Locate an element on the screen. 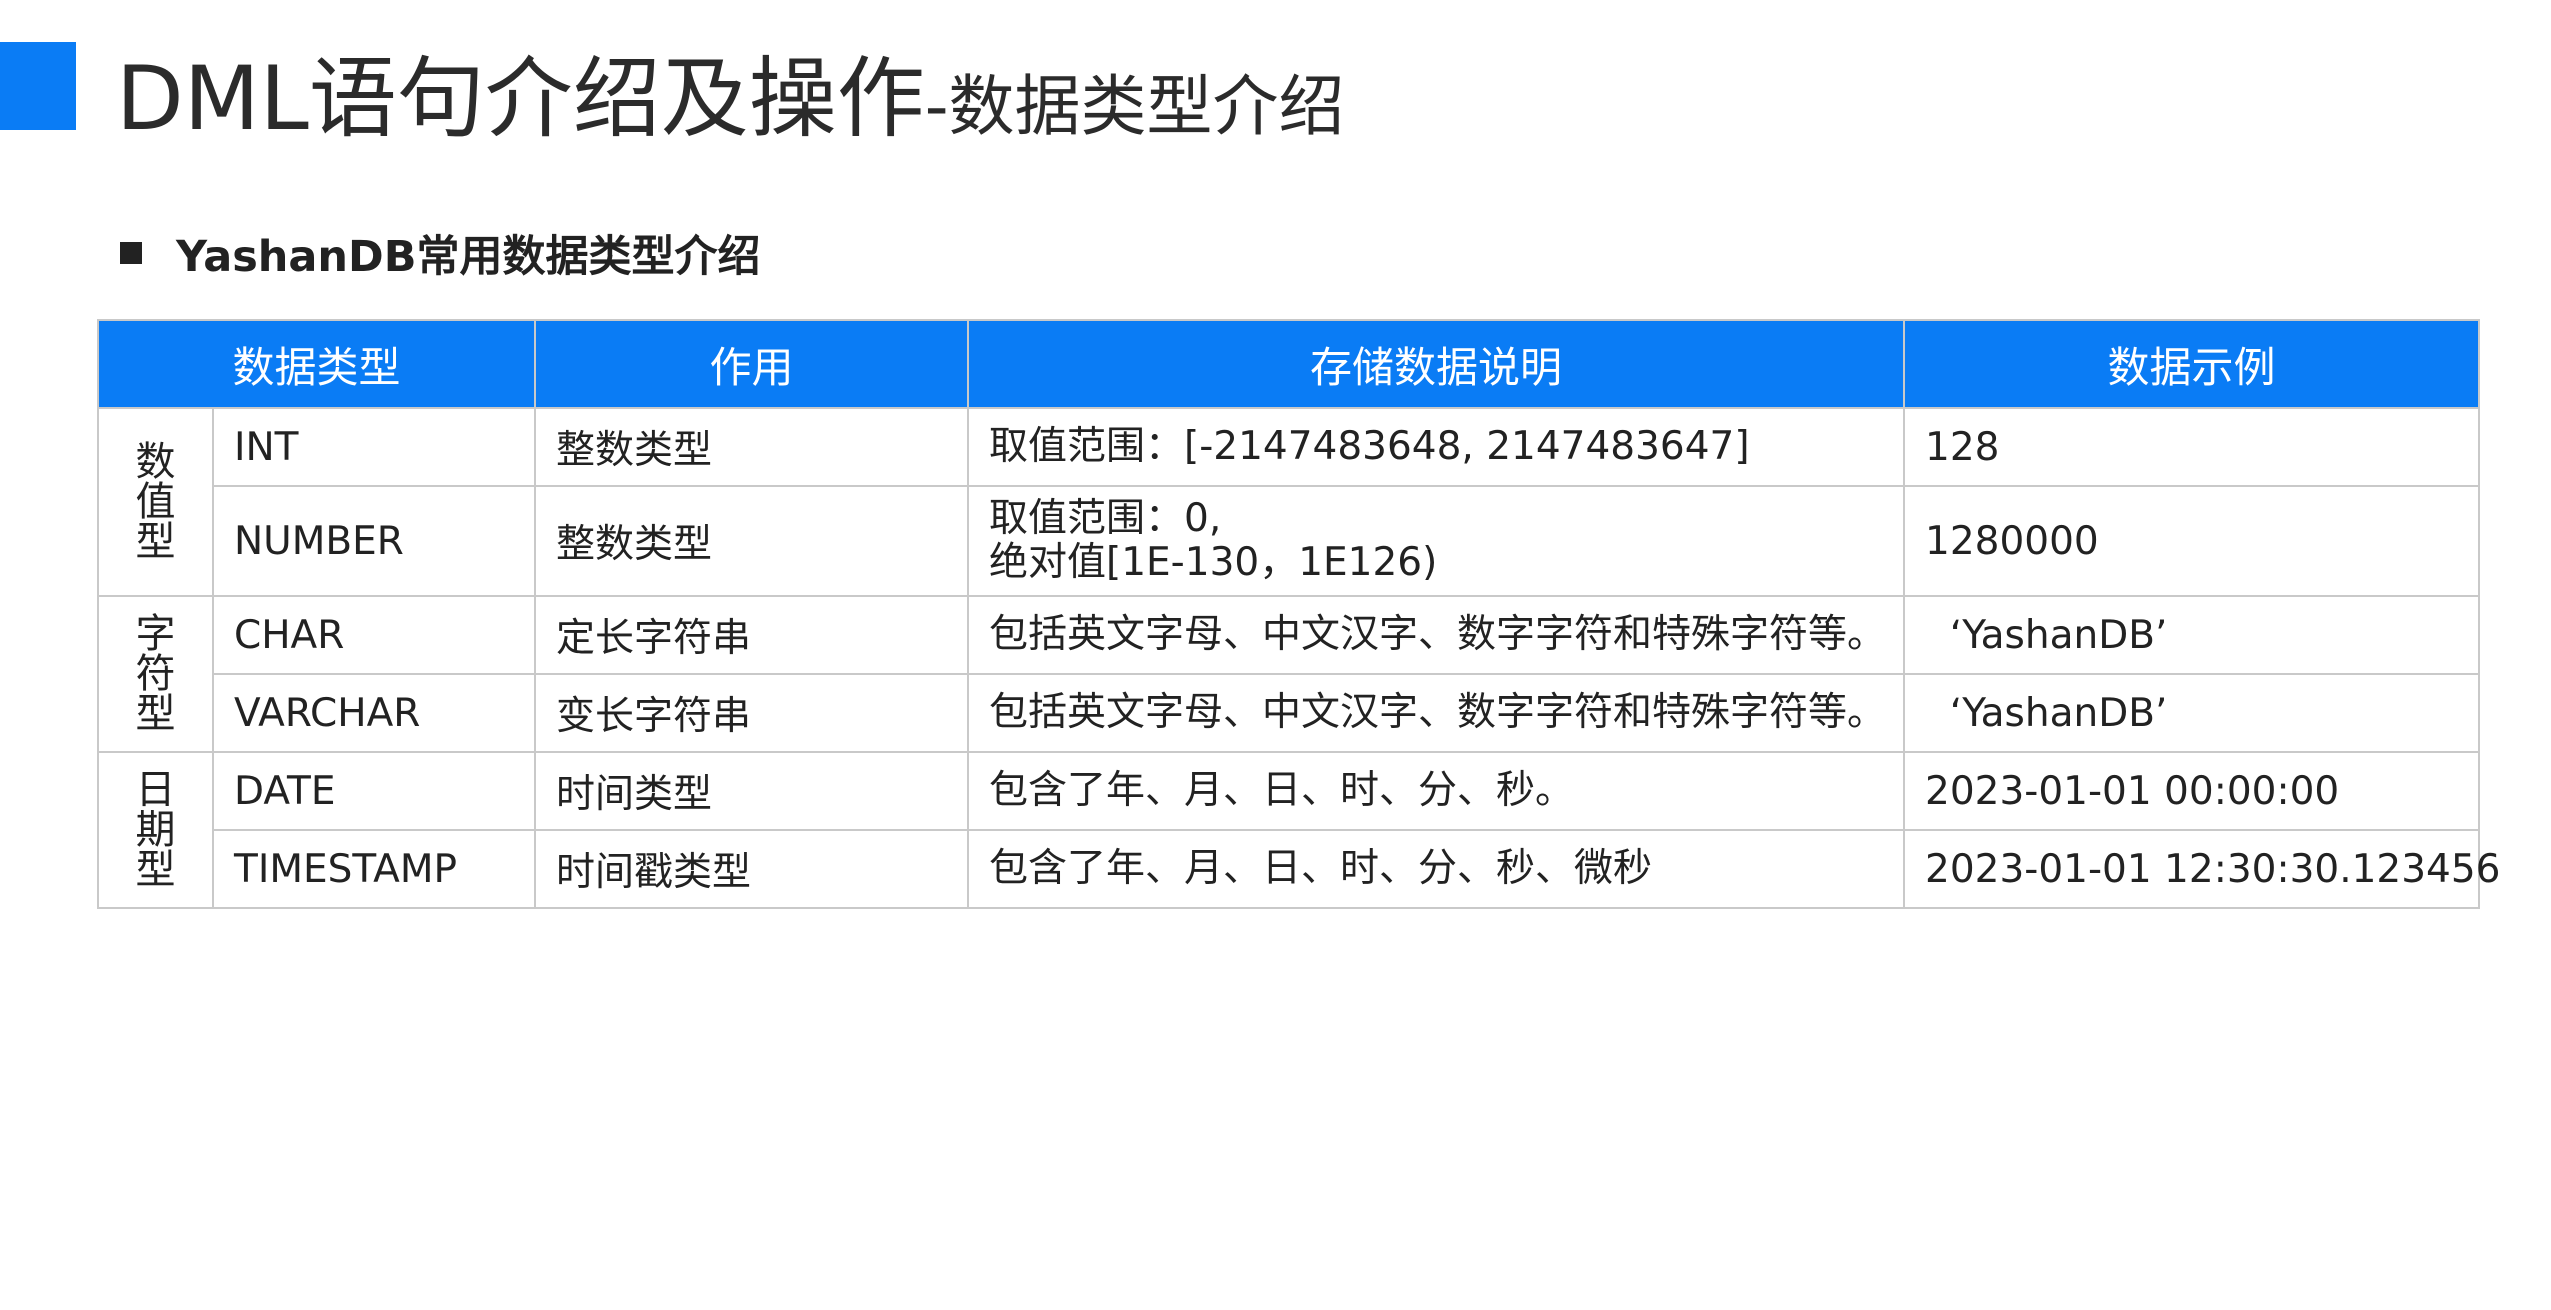 The height and width of the screenshot is (1310, 2551). slide-title-sub: -数据类型介绍 is located at coordinates (1134, 106).